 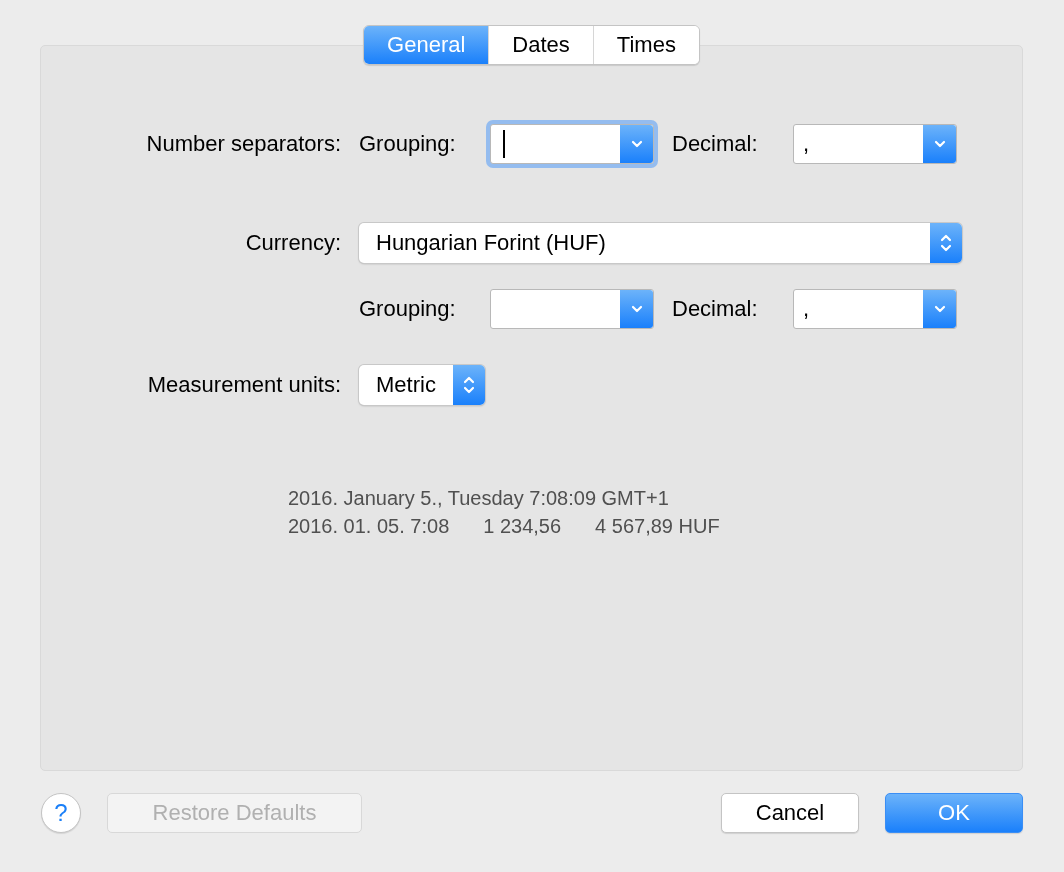 What do you see at coordinates (292, 243) in the screenshot?
I see `row-label: Currency:` at bounding box center [292, 243].